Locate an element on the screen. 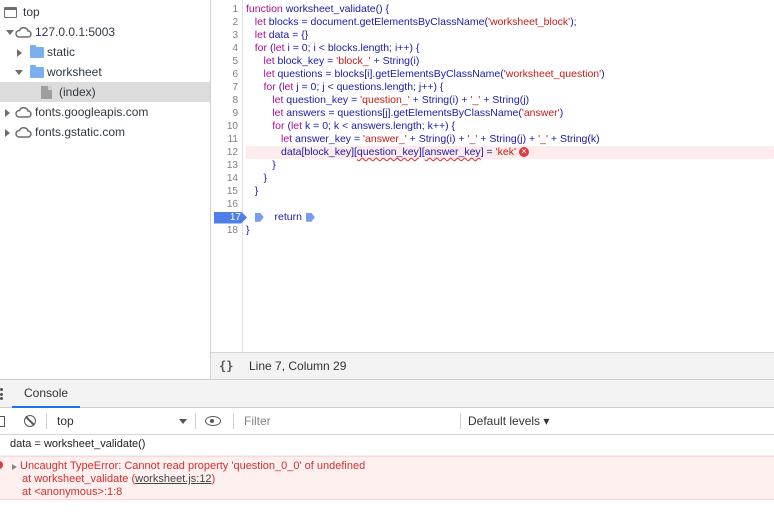  line-number: 1 is located at coordinates (223, 9).